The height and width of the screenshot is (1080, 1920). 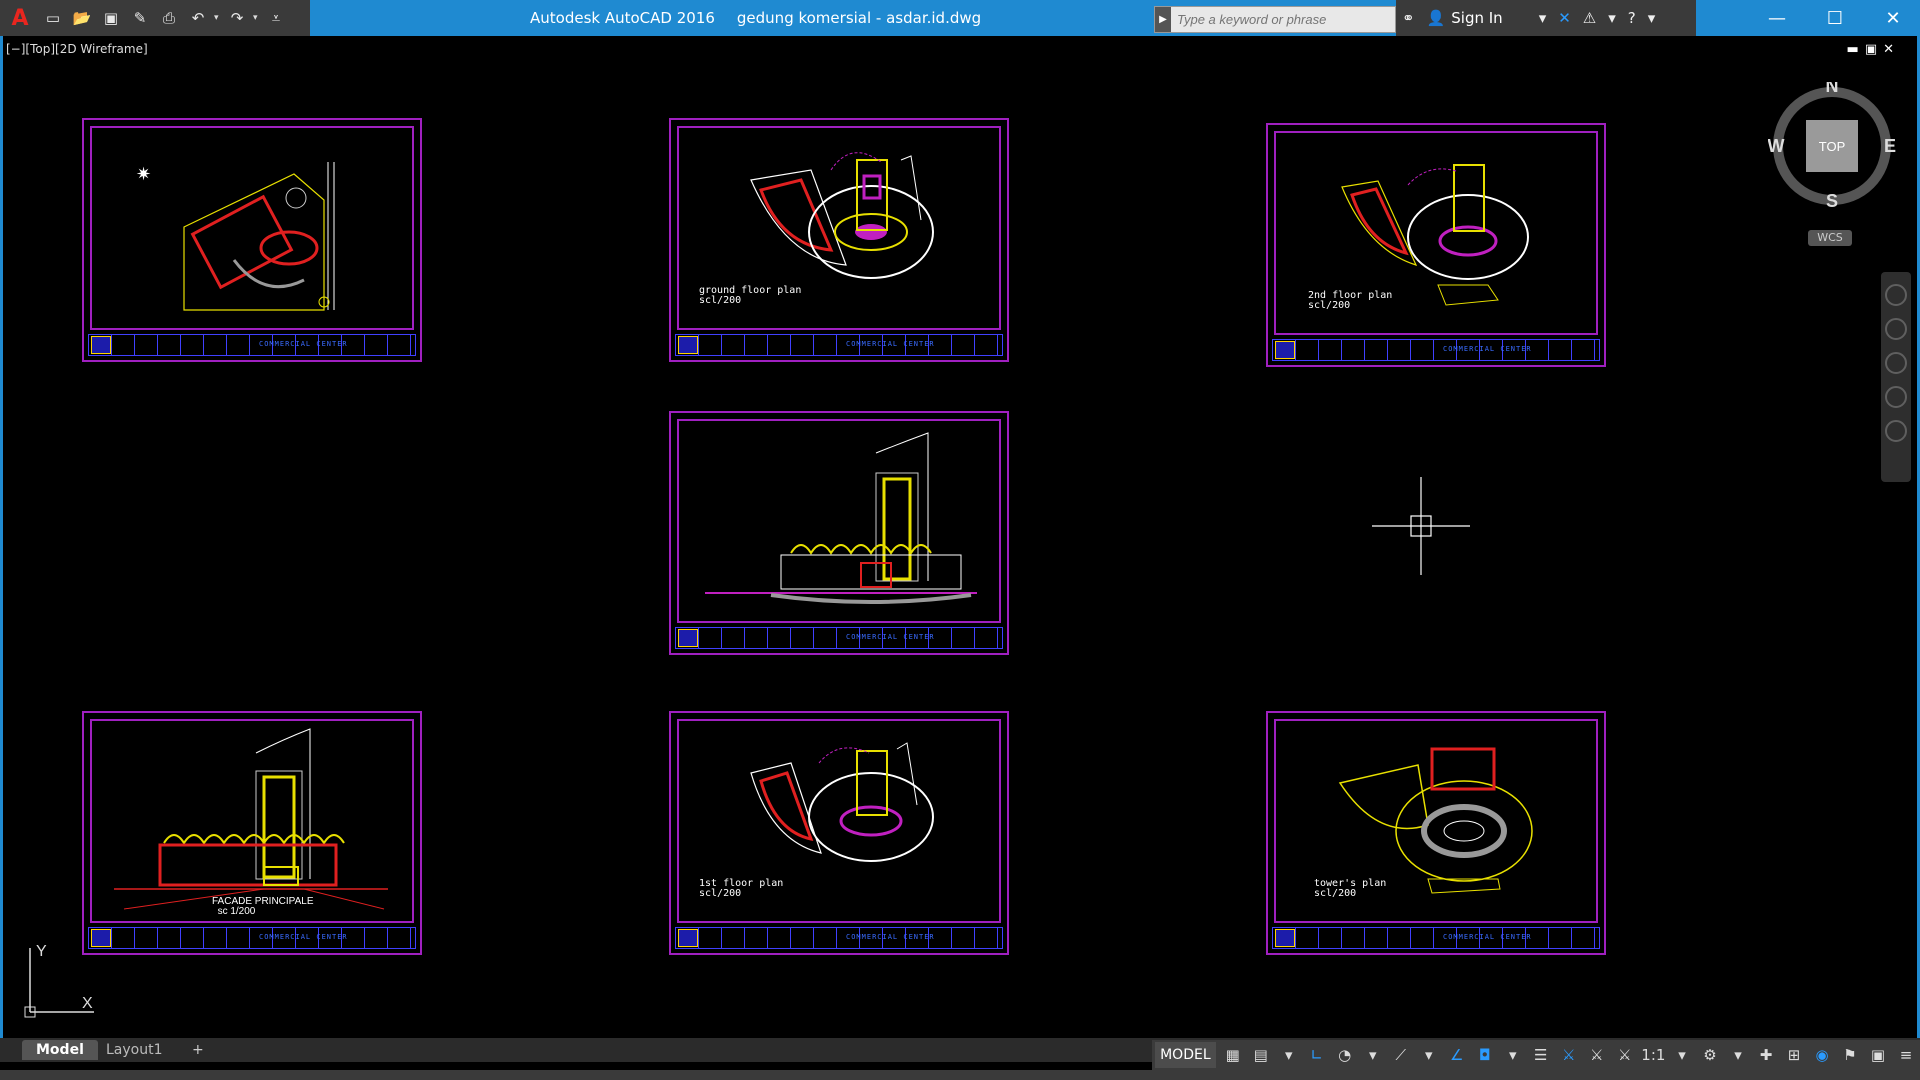 I want to click on viewport-controls-label: [−][Top][2D Wireframe], so click(x=77, y=49).